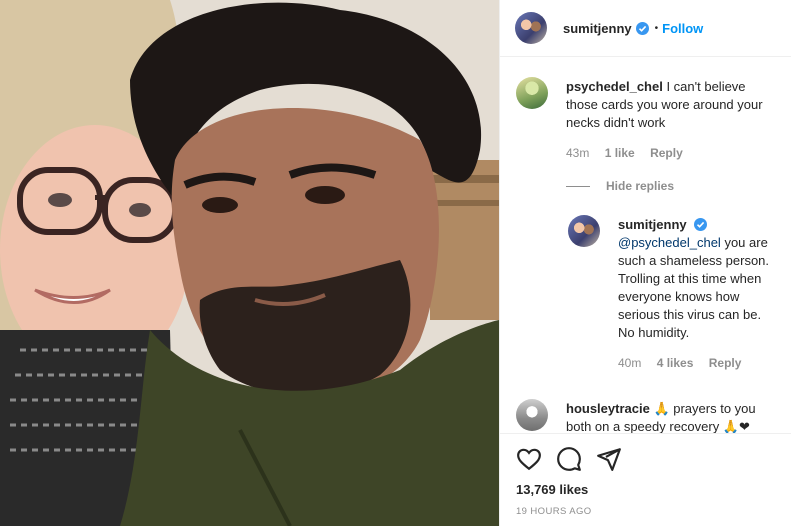  I want to click on author-avatar, so click(531, 28).